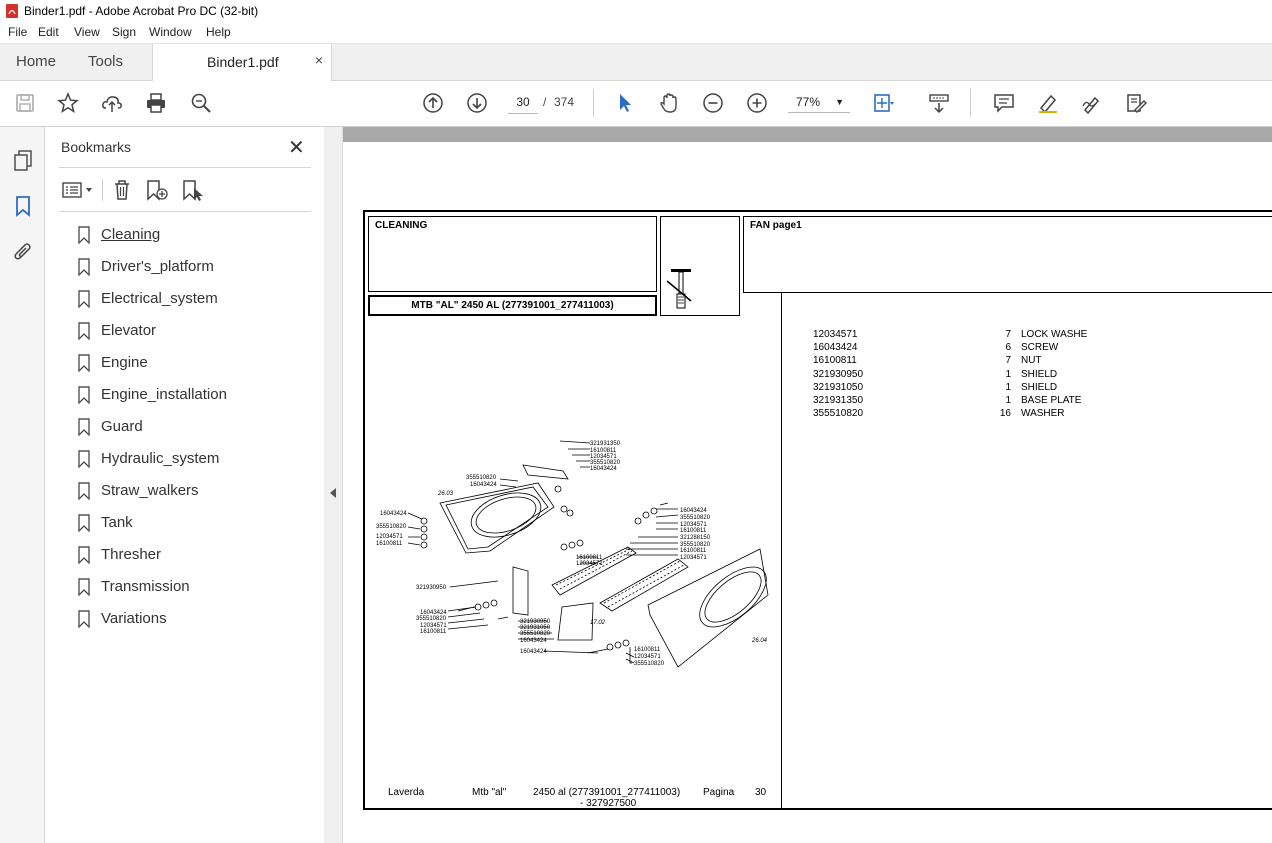 The height and width of the screenshot is (843, 1272). Describe the element at coordinates (22, 485) in the screenshot. I see `navigation-rail` at that location.